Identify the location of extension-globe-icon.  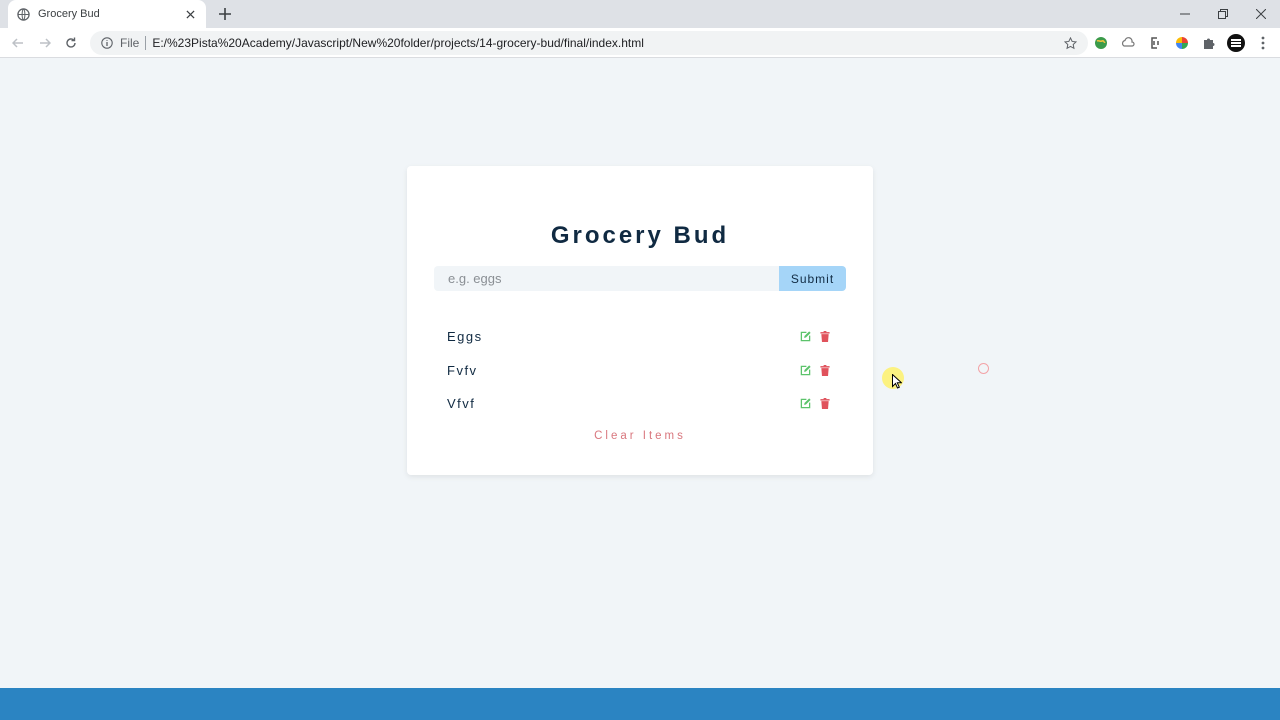
(1101, 43).